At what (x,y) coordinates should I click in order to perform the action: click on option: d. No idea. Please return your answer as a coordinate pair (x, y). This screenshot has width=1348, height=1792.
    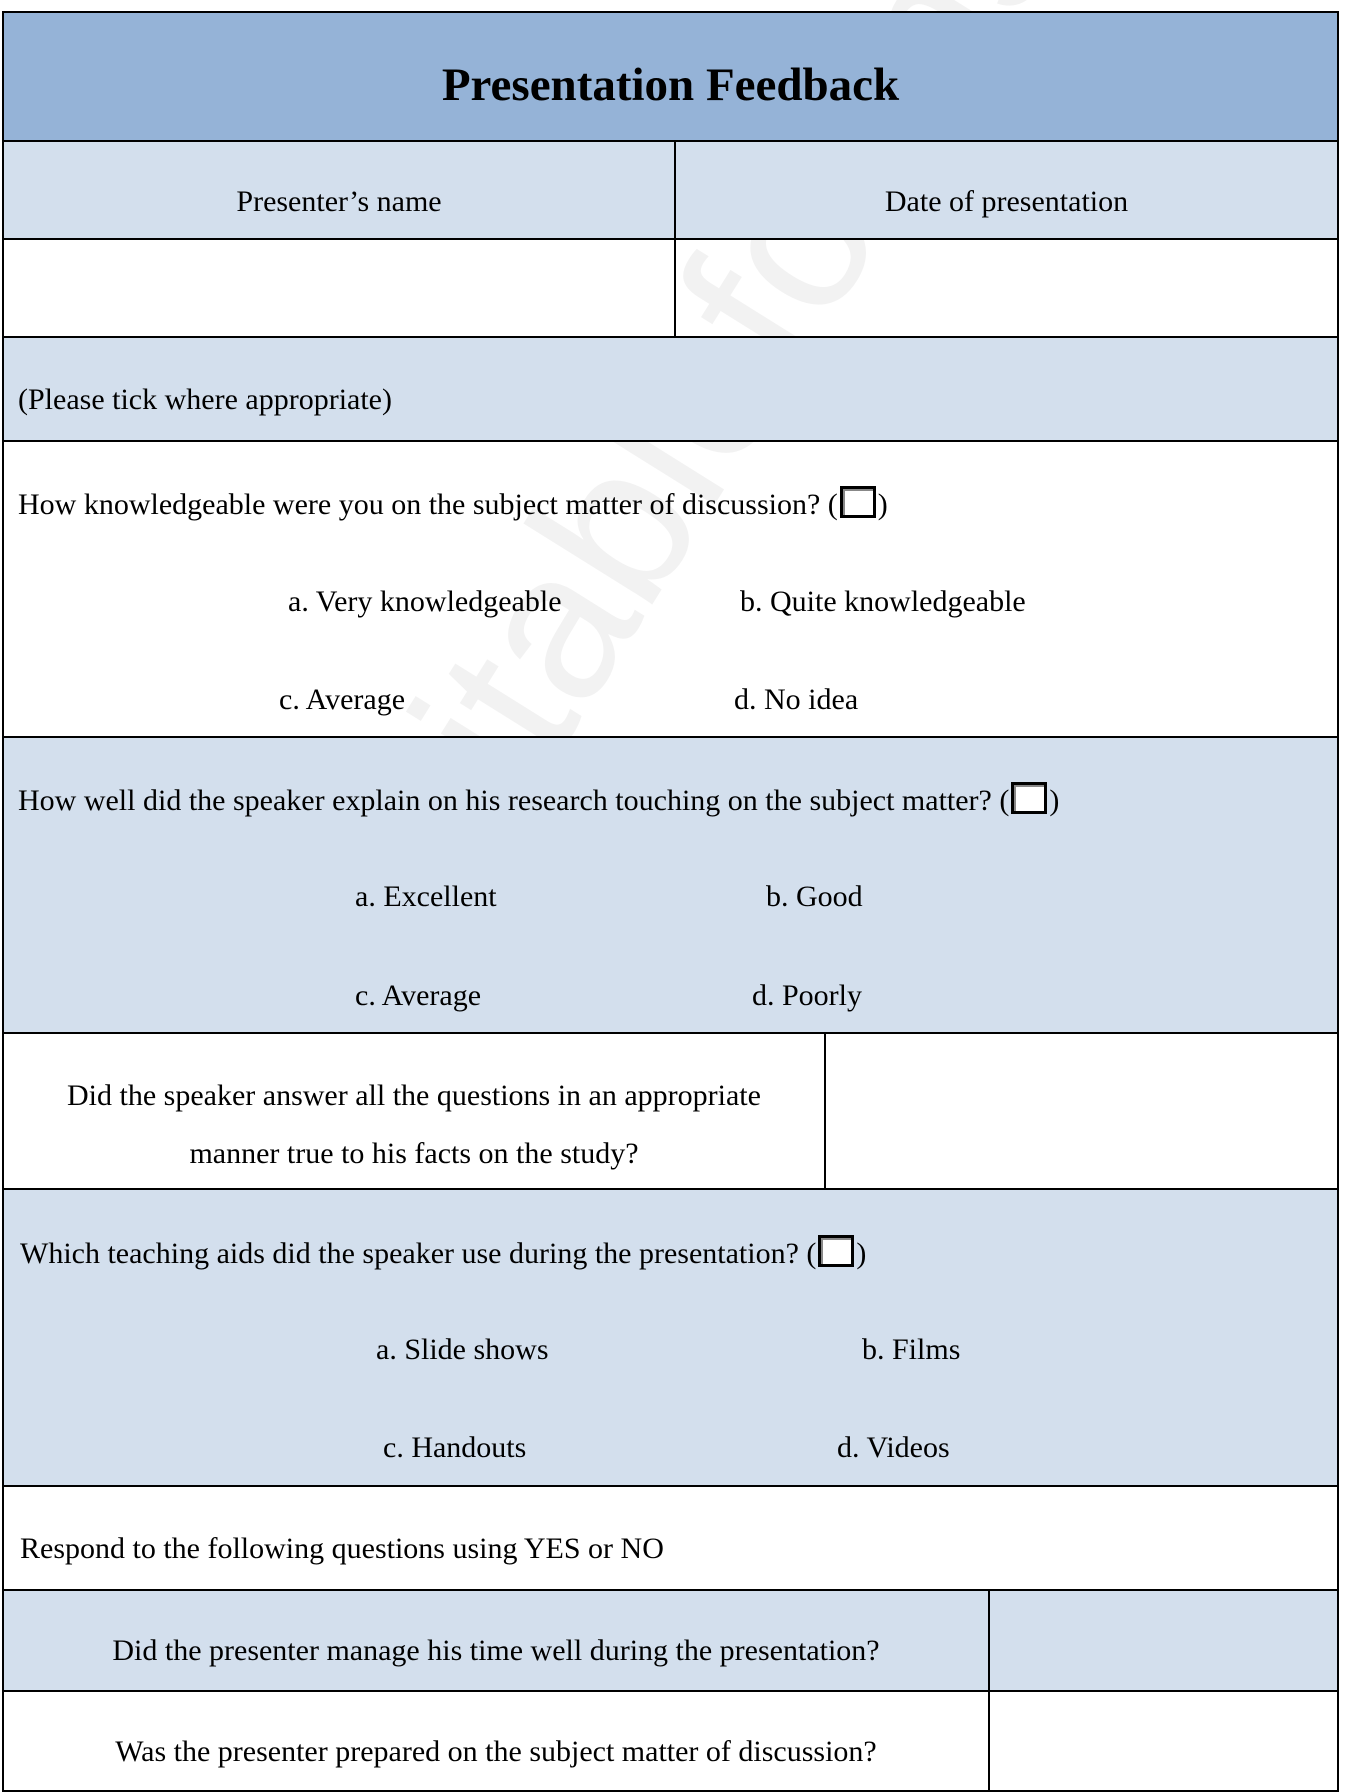
    Looking at the image, I should click on (796, 700).